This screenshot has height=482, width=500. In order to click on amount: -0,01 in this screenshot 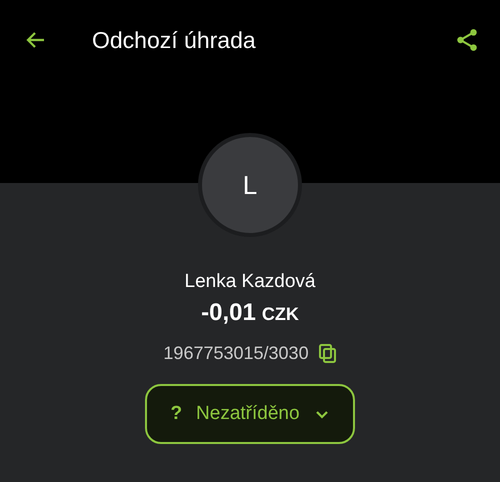, I will do `click(228, 313)`.